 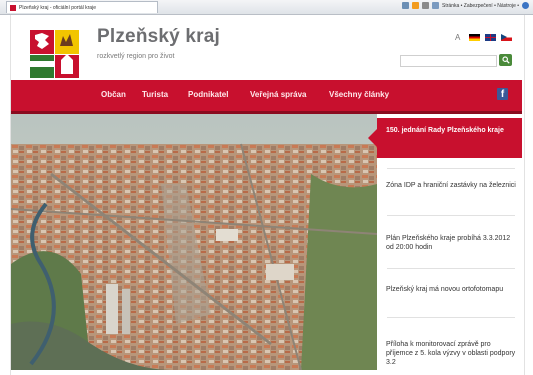 What do you see at coordinates (525, 5) in the screenshot?
I see `help-icon` at bounding box center [525, 5].